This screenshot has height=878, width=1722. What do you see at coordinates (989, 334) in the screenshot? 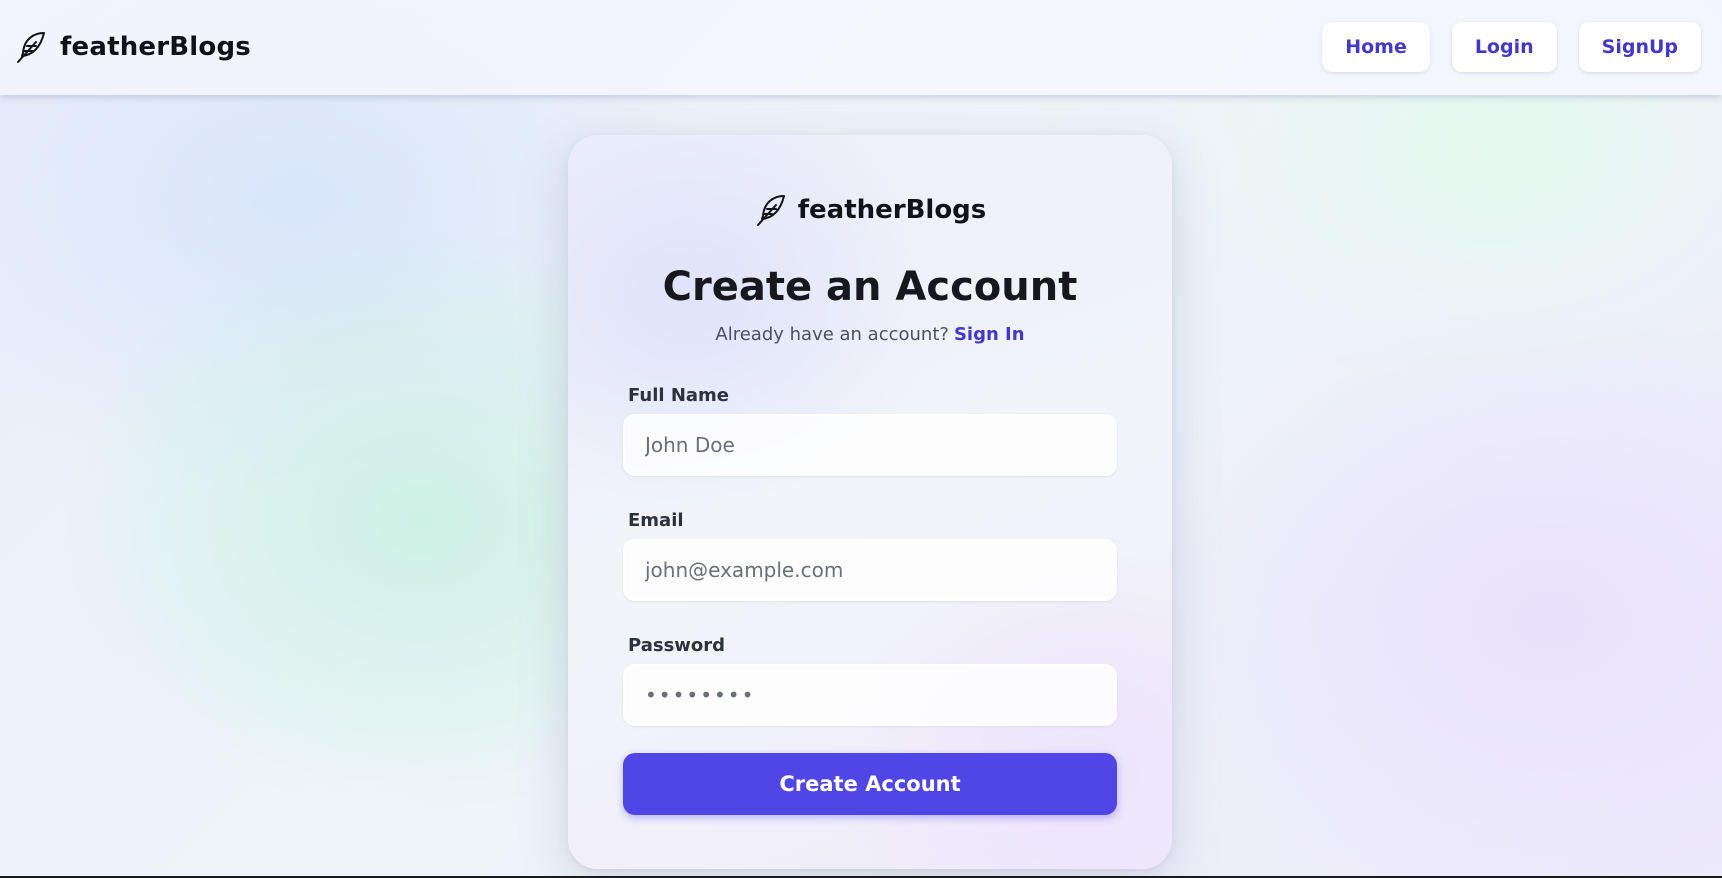
I see `sign-in-link: Sign In` at bounding box center [989, 334].